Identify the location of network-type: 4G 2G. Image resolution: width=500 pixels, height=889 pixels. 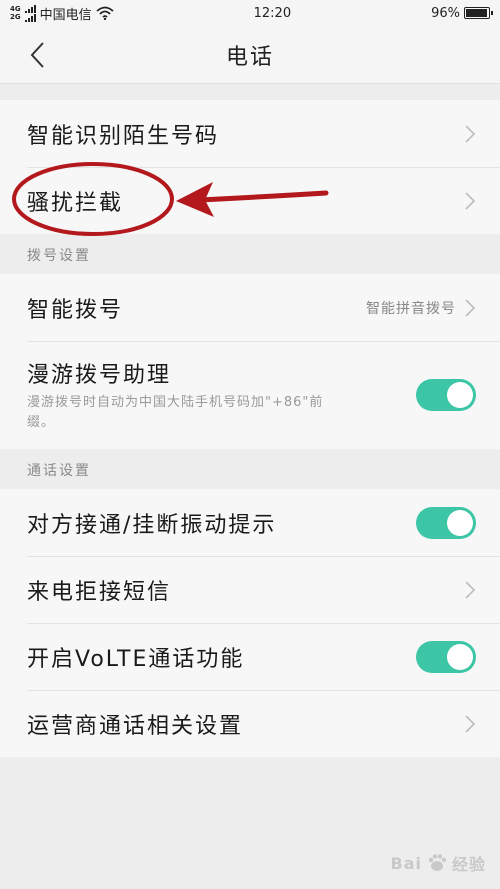
(15, 13).